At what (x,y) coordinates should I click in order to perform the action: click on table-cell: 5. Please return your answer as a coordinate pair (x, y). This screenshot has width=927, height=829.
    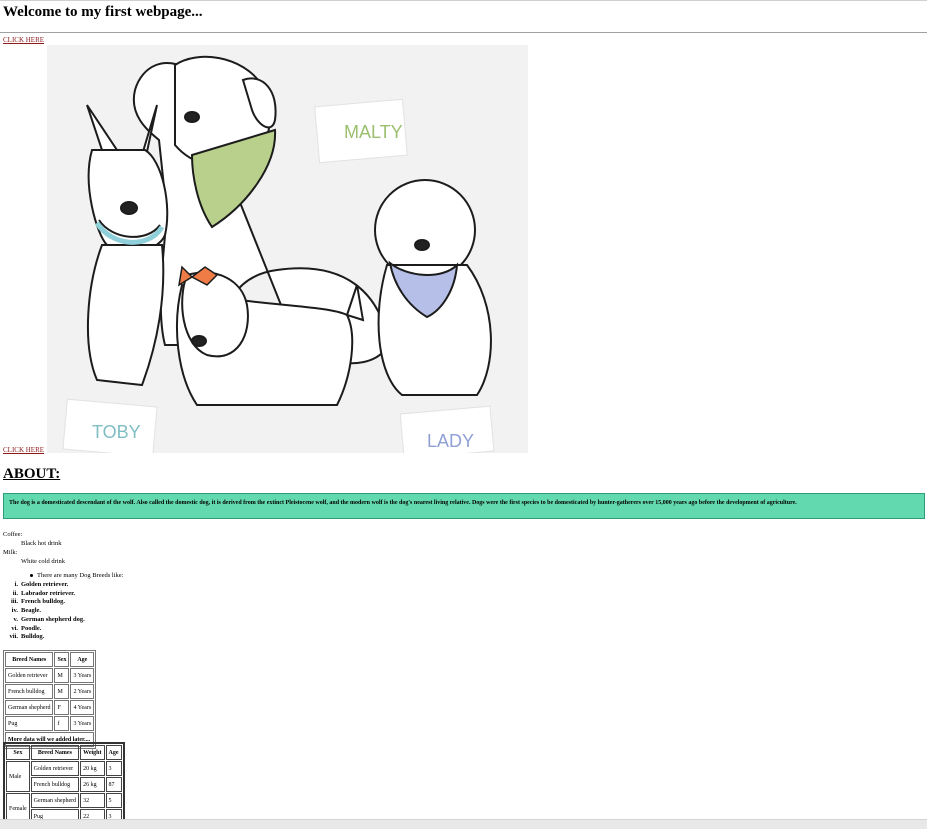
    Looking at the image, I should click on (113, 800).